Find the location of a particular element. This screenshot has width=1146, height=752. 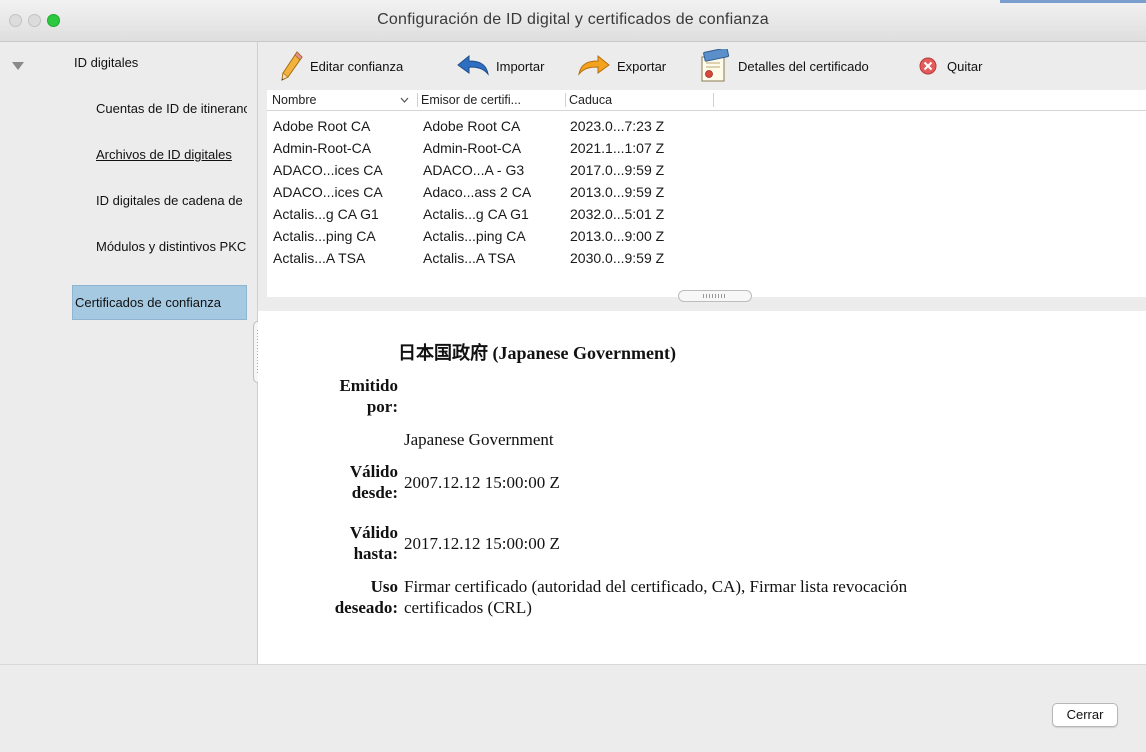

cell-issuer: Actalis...ping CA is located at coordinates (474, 236).